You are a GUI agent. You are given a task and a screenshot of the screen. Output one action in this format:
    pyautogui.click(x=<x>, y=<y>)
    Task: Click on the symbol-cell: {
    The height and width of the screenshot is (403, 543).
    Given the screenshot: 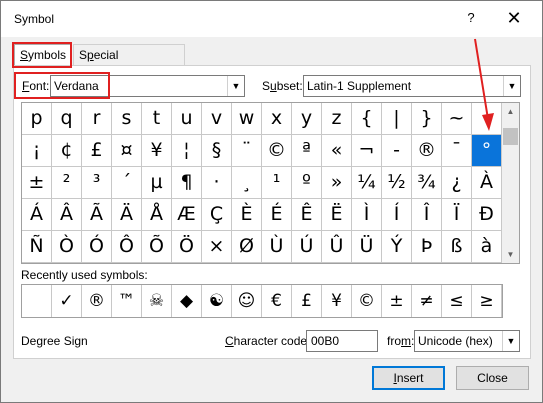 What is the action you would take?
    pyautogui.click(x=367, y=119)
    